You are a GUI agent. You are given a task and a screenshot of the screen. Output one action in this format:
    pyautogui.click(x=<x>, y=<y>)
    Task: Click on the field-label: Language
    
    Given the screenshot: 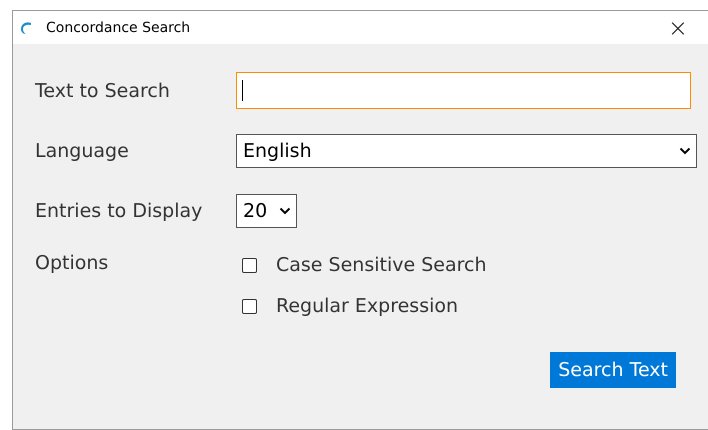 What is the action you would take?
    pyautogui.click(x=82, y=151)
    